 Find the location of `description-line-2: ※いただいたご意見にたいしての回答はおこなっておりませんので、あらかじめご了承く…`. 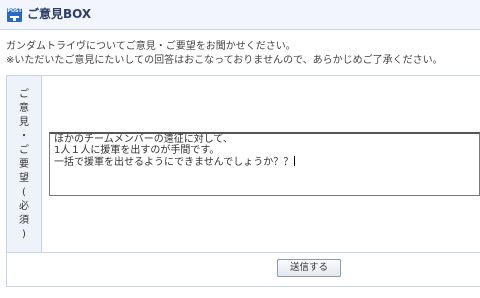

description-line-2: ※いただいたご意見にたいしての回答はおこなっておりませんので、あらかじめご了承く… is located at coordinates (224, 60).